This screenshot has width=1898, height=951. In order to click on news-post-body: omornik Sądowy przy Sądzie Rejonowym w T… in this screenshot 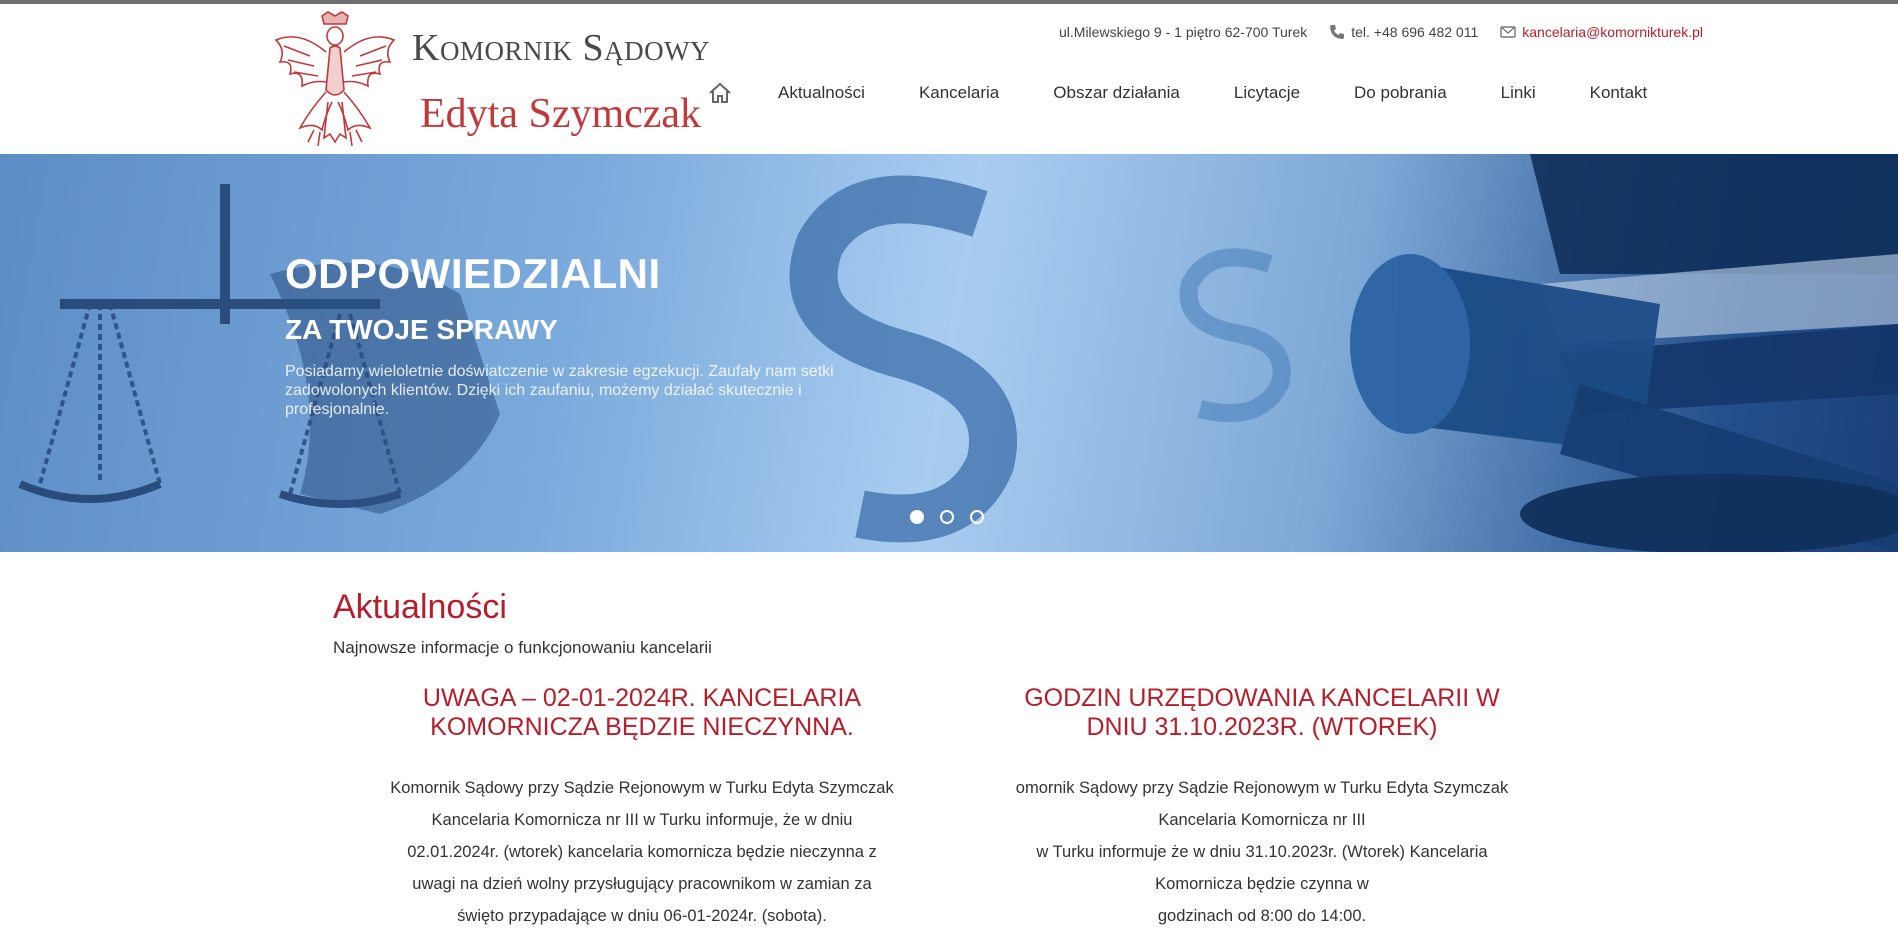, I will do `click(1262, 852)`.